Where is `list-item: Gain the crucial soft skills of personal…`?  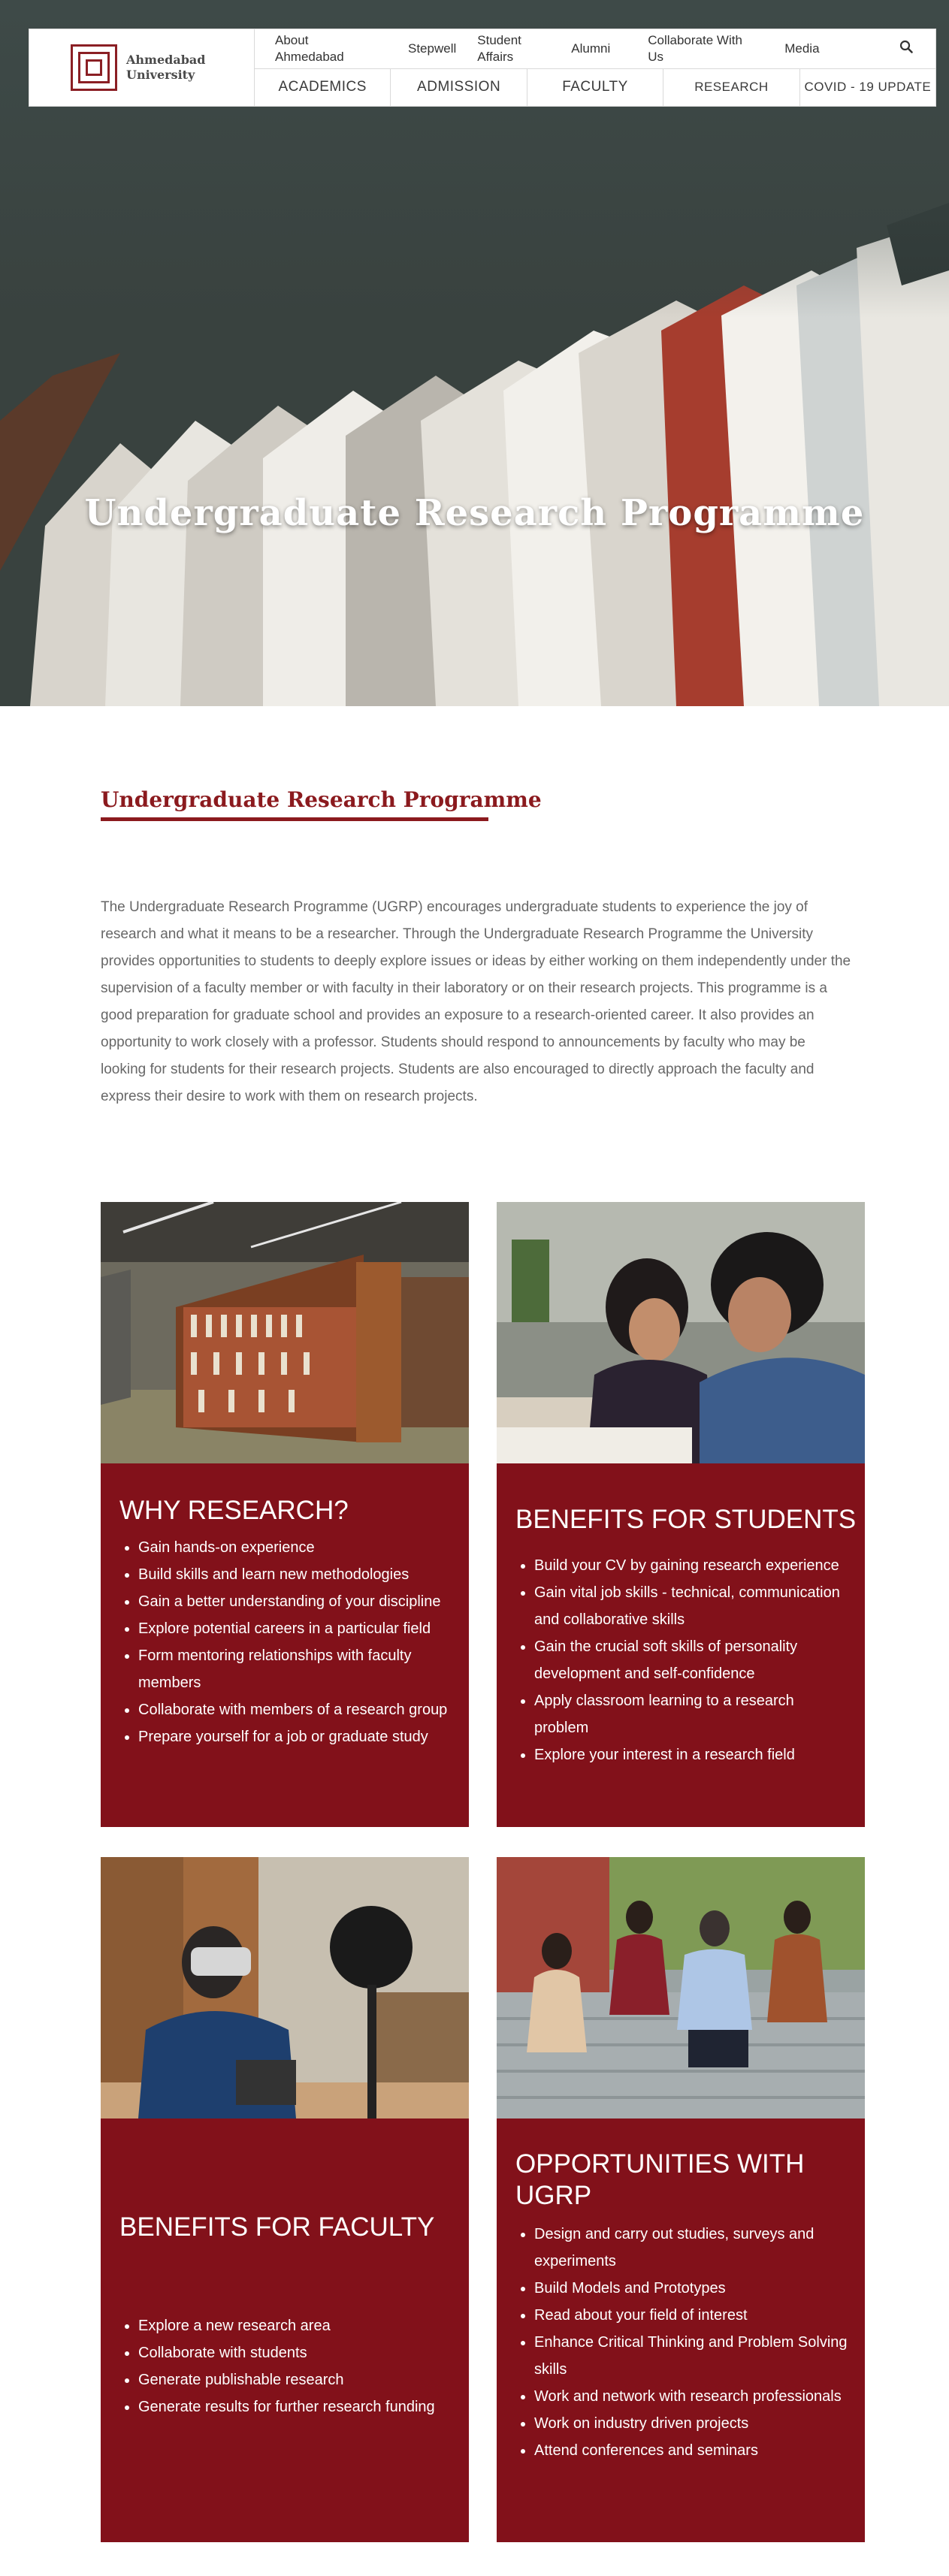 list-item: Gain the crucial soft skills of personal… is located at coordinates (692, 1660).